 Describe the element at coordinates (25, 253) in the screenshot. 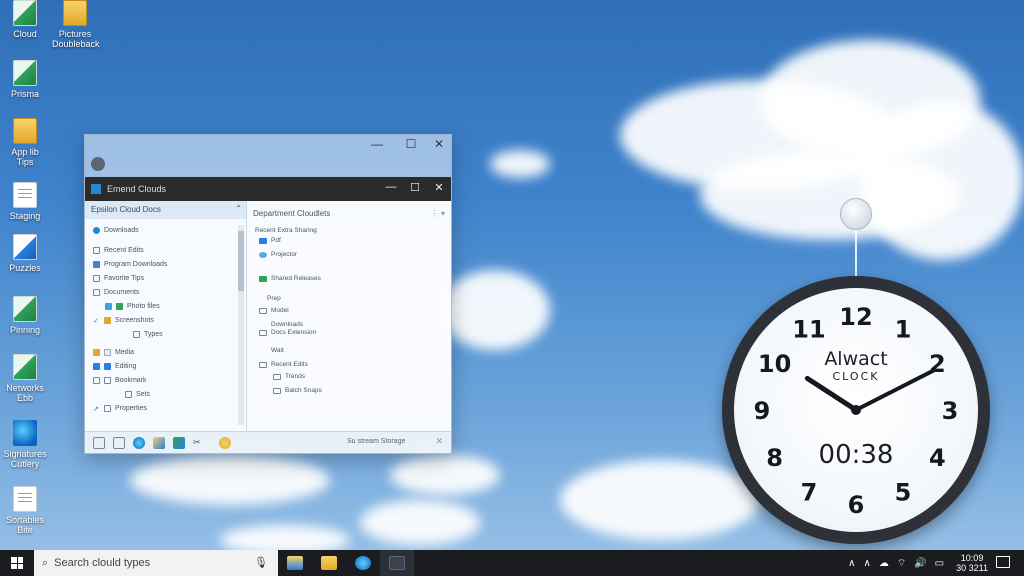

I see `desktop-icon: Puzzles` at that location.